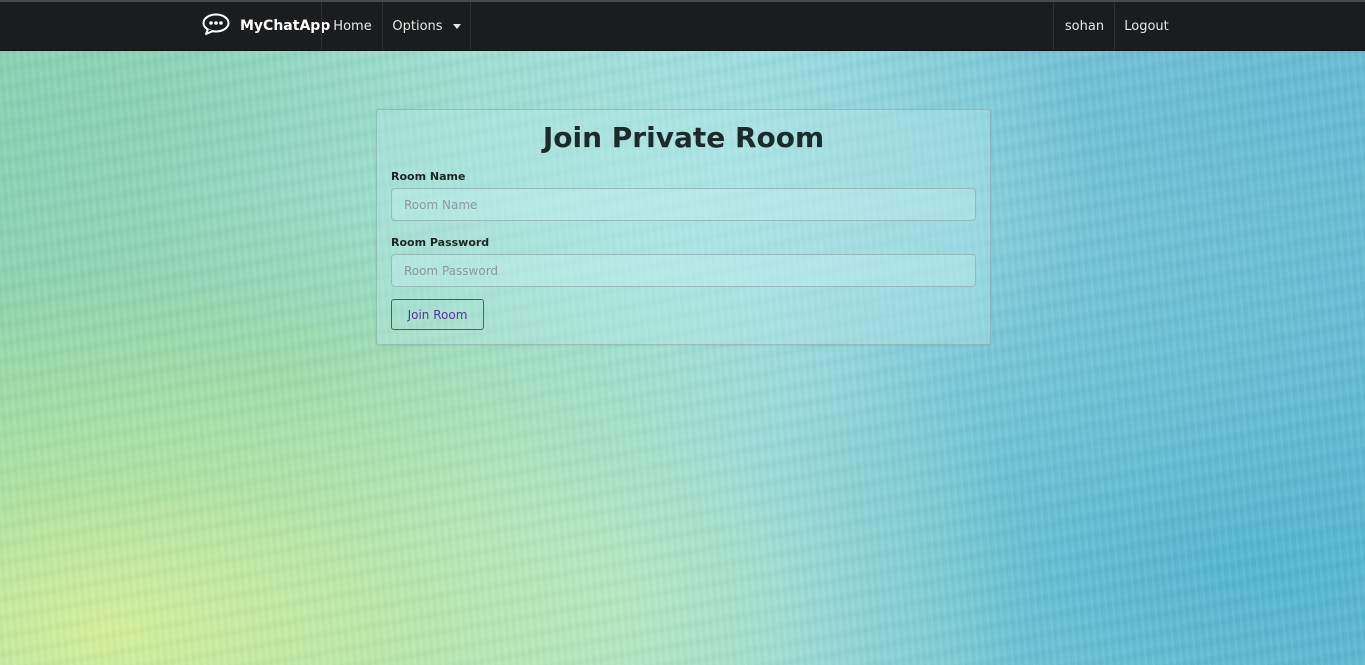 Image resolution: width=1365 pixels, height=665 pixels. I want to click on nav-logout-link: Logout, so click(1146, 26).